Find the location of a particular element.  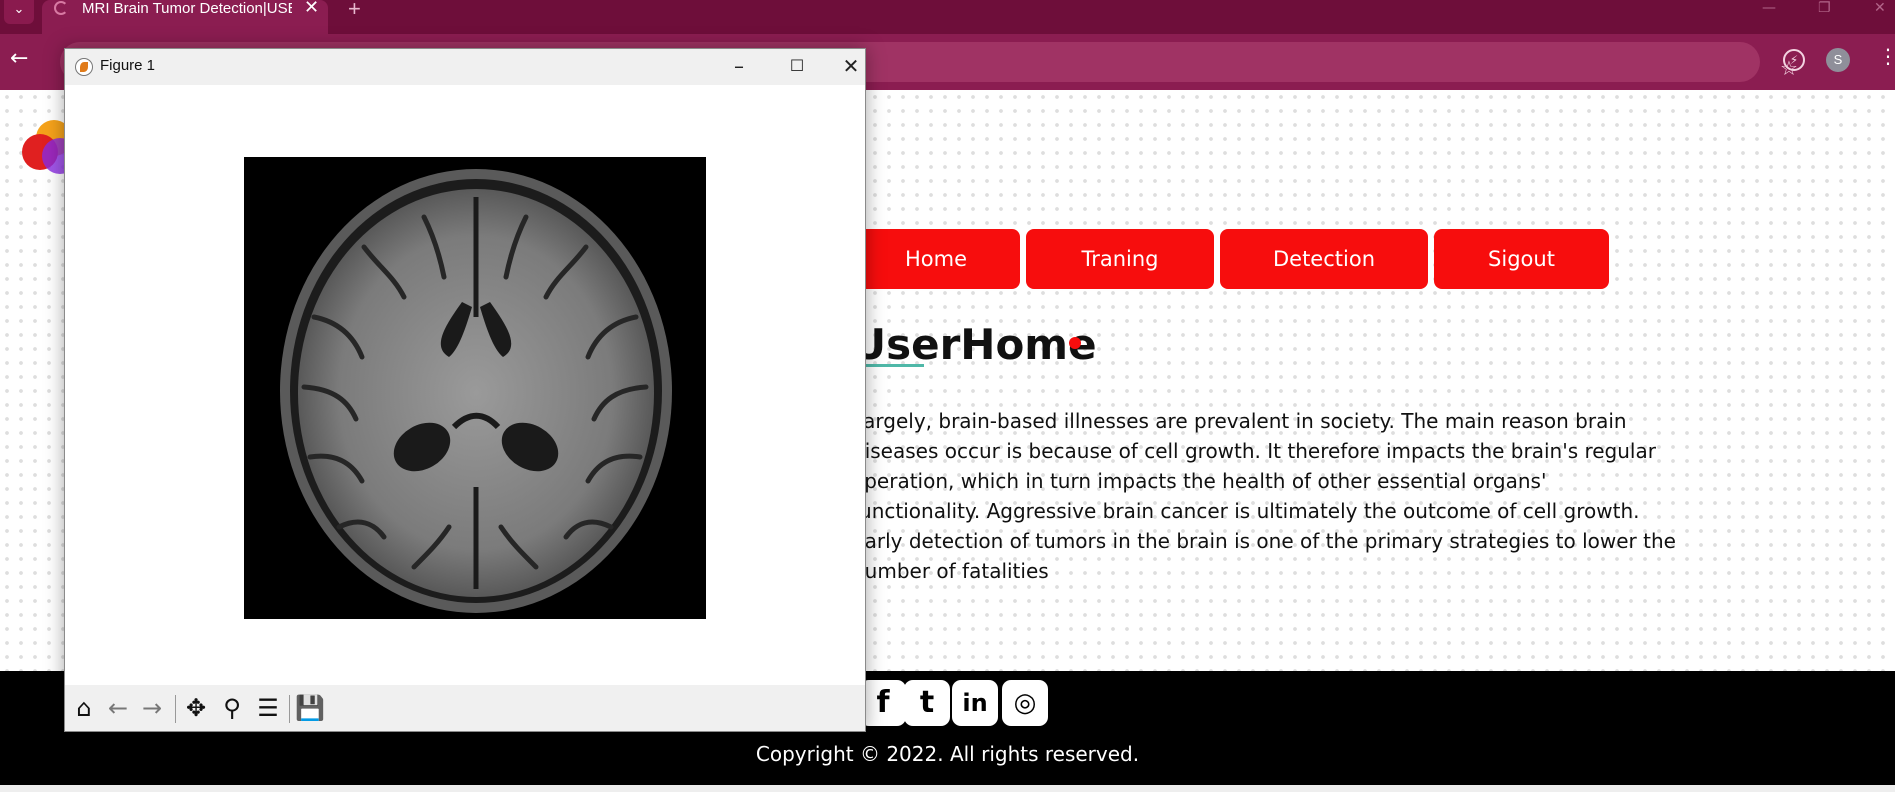

nav-home-button: Home is located at coordinates (936, 259).